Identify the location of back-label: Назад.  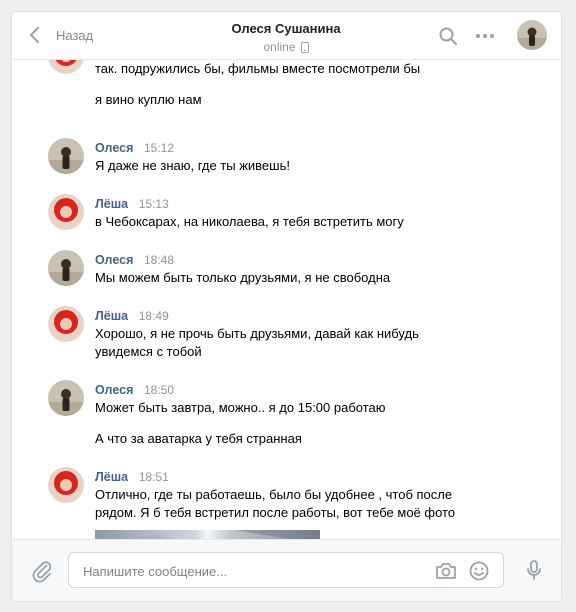
(75, 35).